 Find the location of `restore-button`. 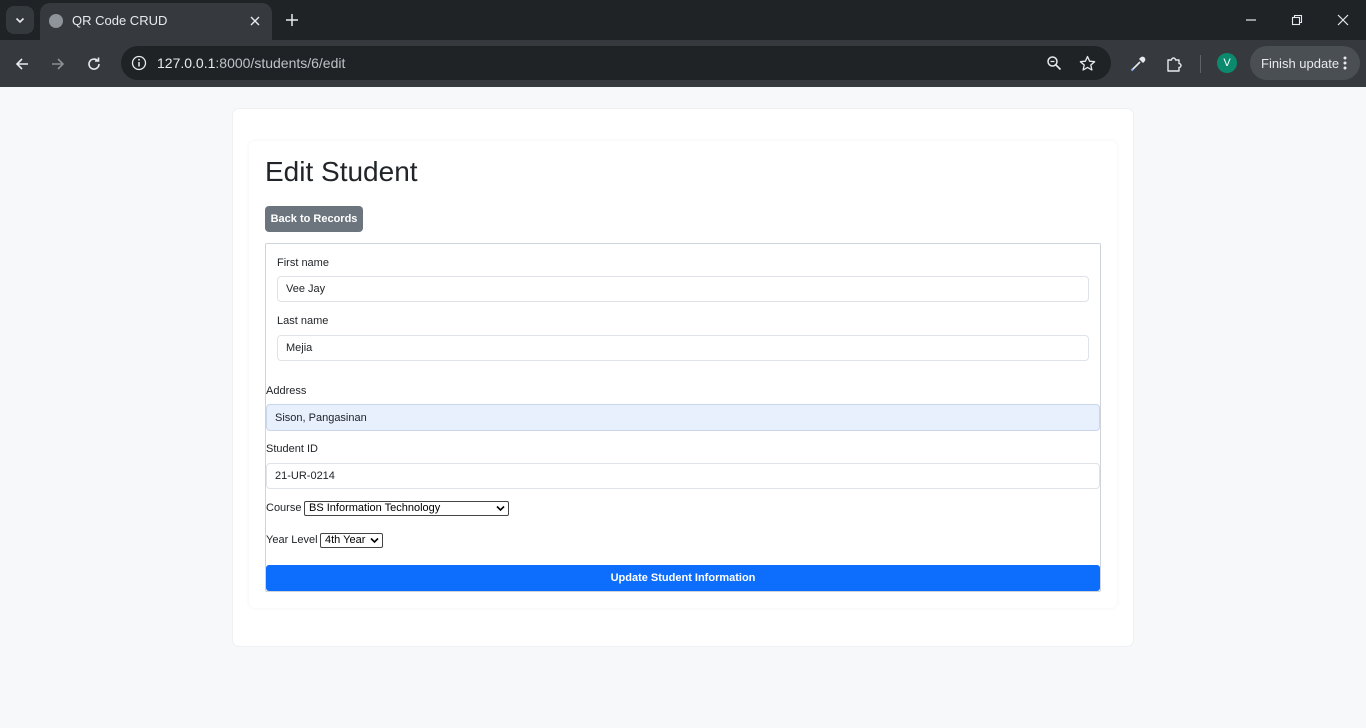

restore-button is located at coordinates (1297, 20).